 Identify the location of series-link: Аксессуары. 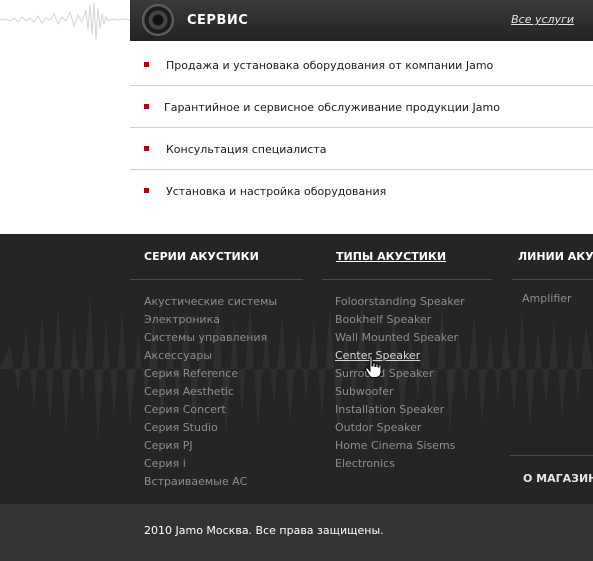
(178, 355).